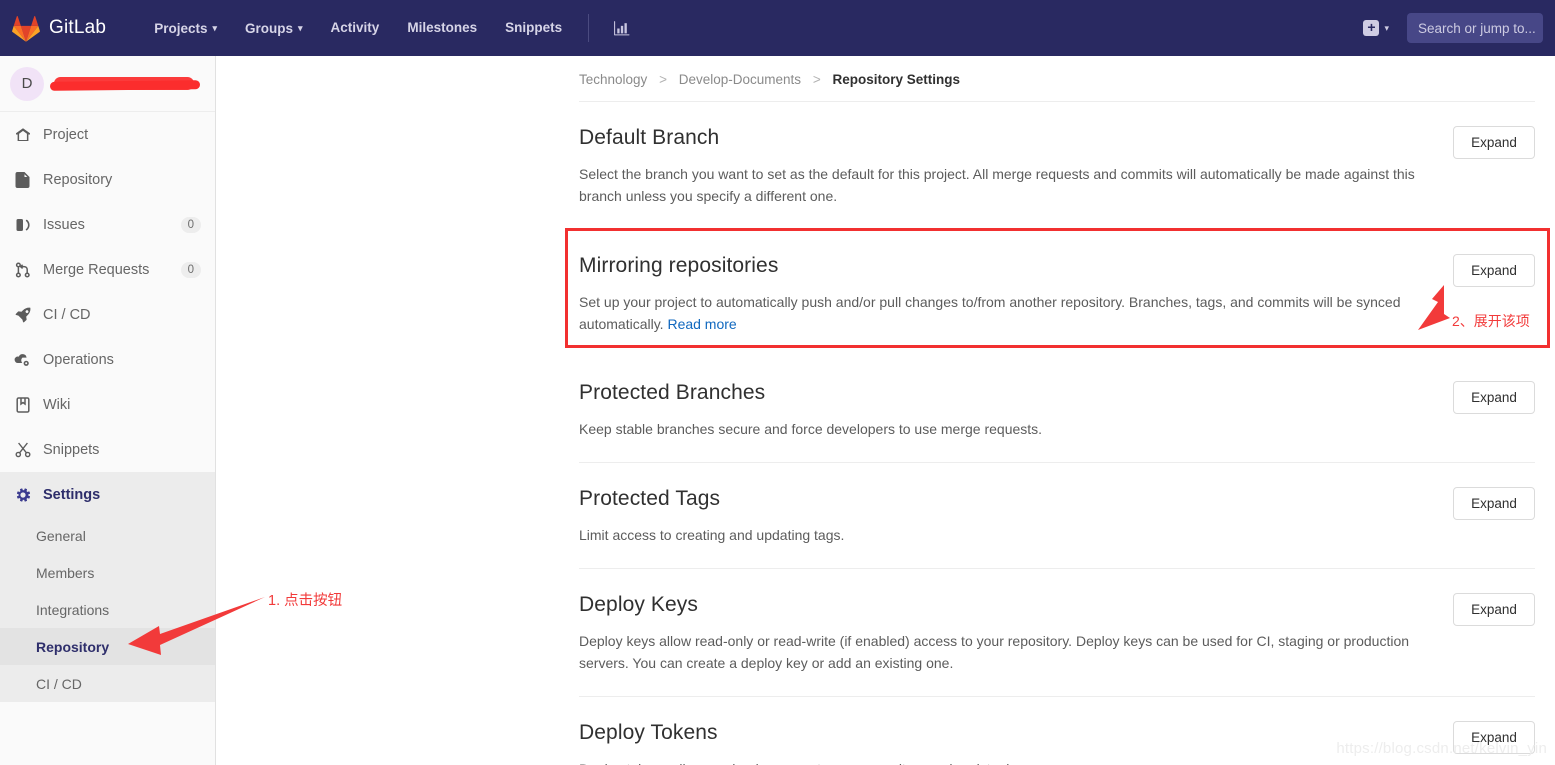 The image size is (1555, 765). What do you see at coordinates (22, 269) in the screenshot?
I see `merge-request-icon` at bounding box center [22, 269].